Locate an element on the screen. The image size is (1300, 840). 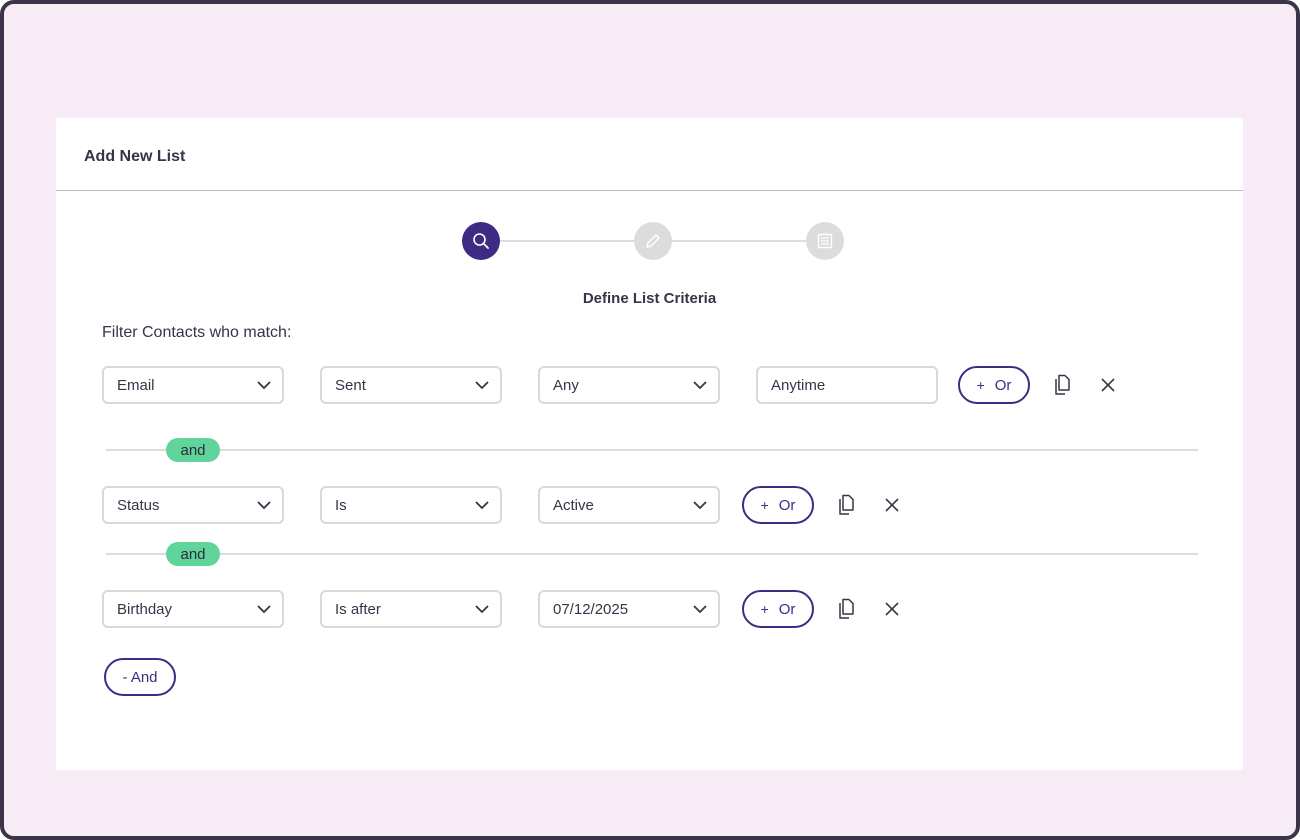
step-define-criteria is located at coordinates (481, 241).